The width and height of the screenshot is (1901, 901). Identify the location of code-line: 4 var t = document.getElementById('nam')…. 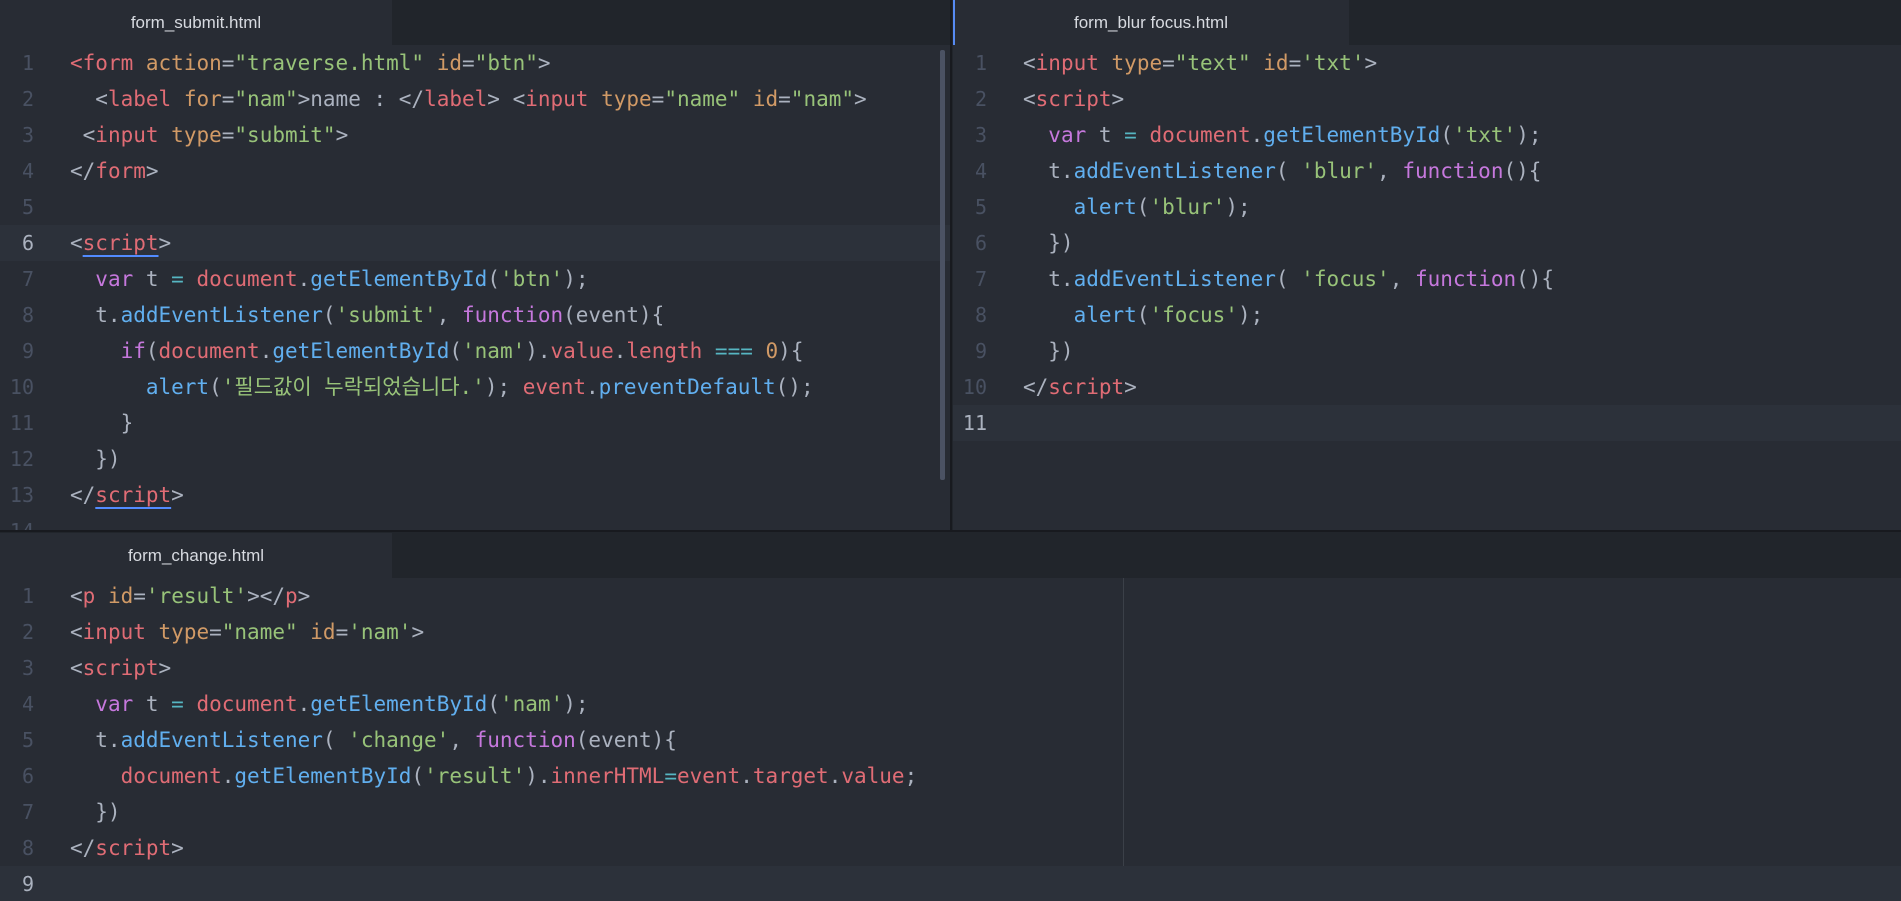
(950, 704).